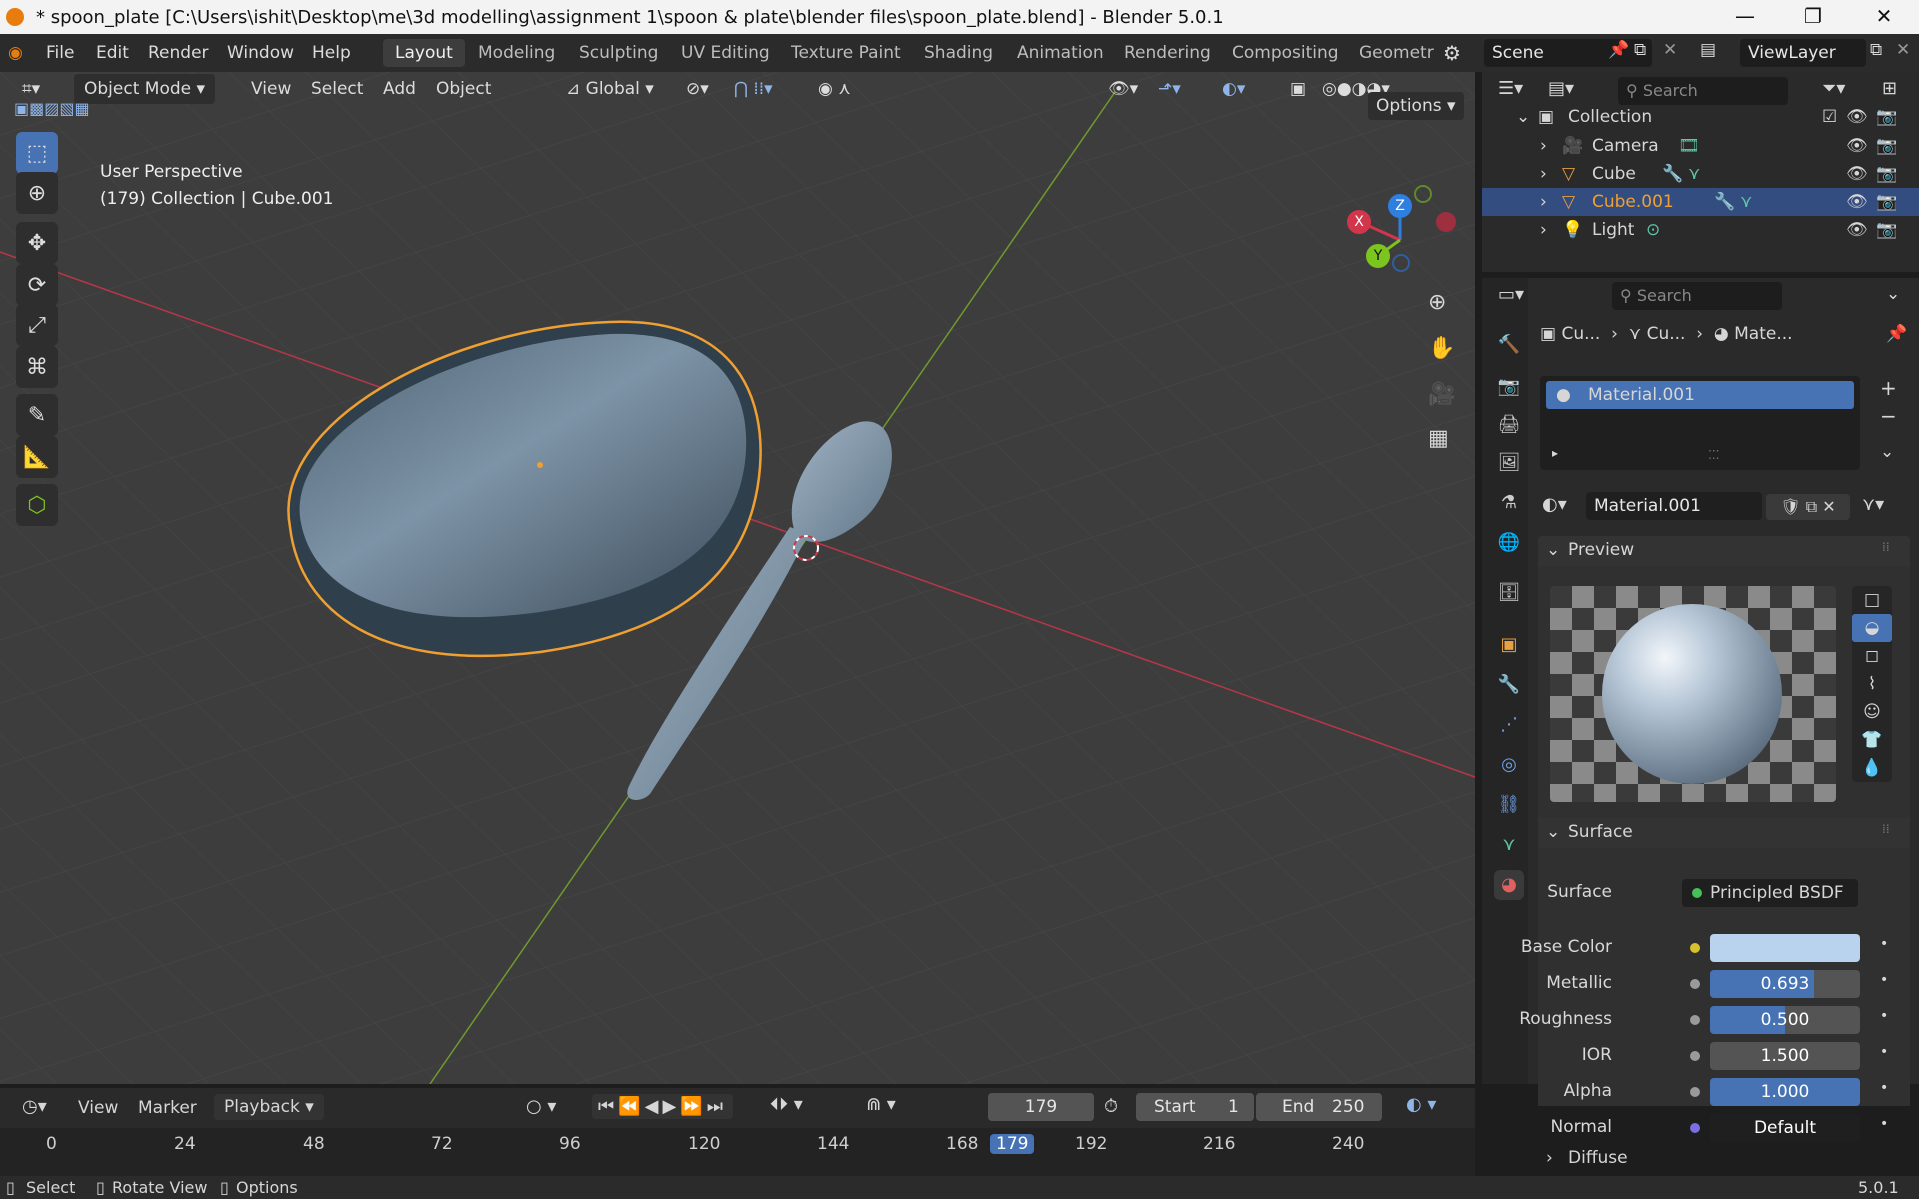 This screenshot has width=1919, height=1199. Describe the element at coordinates (269, 1107) in the screenshot. I see `playback-dropdown: Playback ▾` at that location.